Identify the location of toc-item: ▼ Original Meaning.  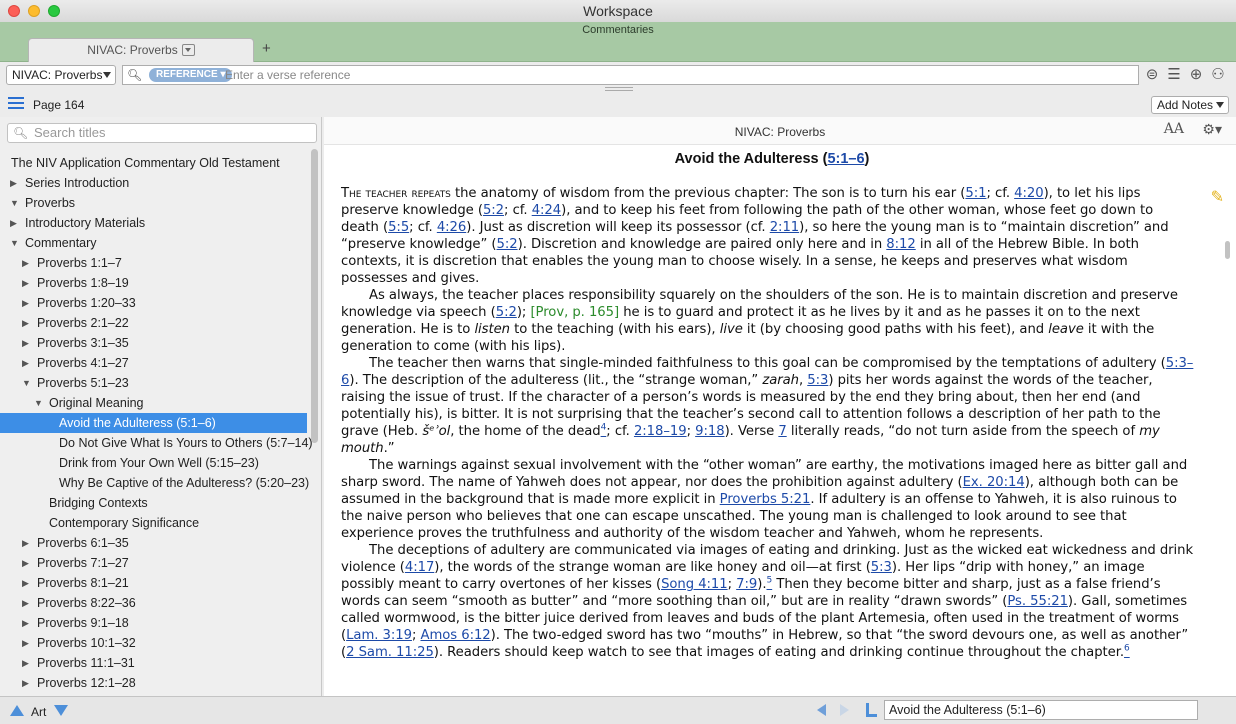
(153, 403).